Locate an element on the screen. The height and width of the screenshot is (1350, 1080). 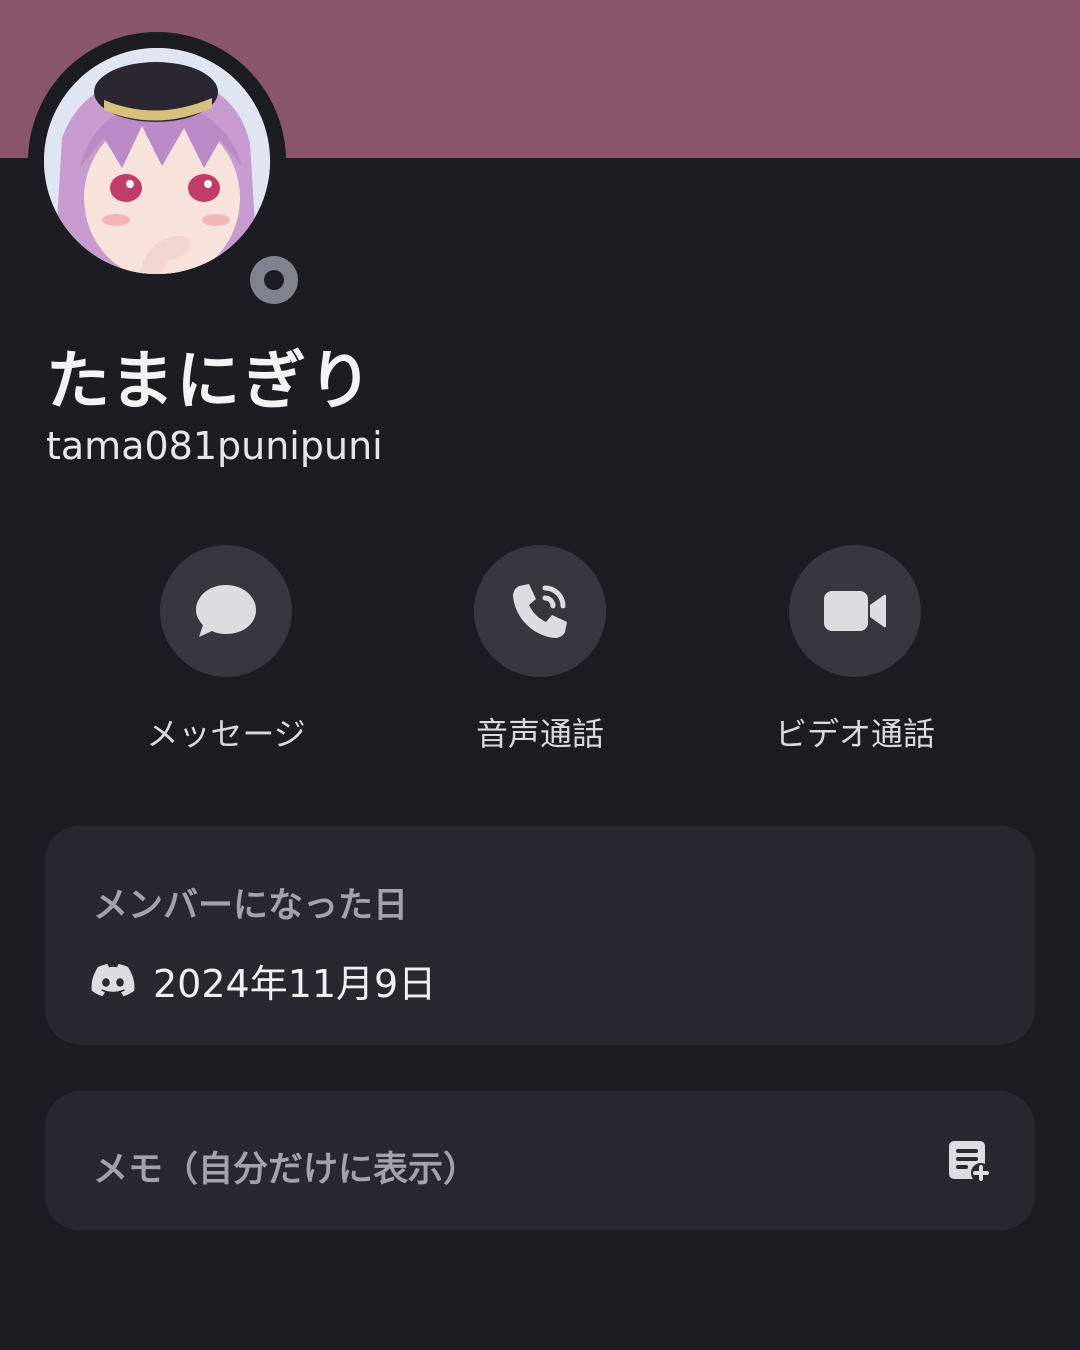
video-call-button-circle is located at coordinates (855, 611).